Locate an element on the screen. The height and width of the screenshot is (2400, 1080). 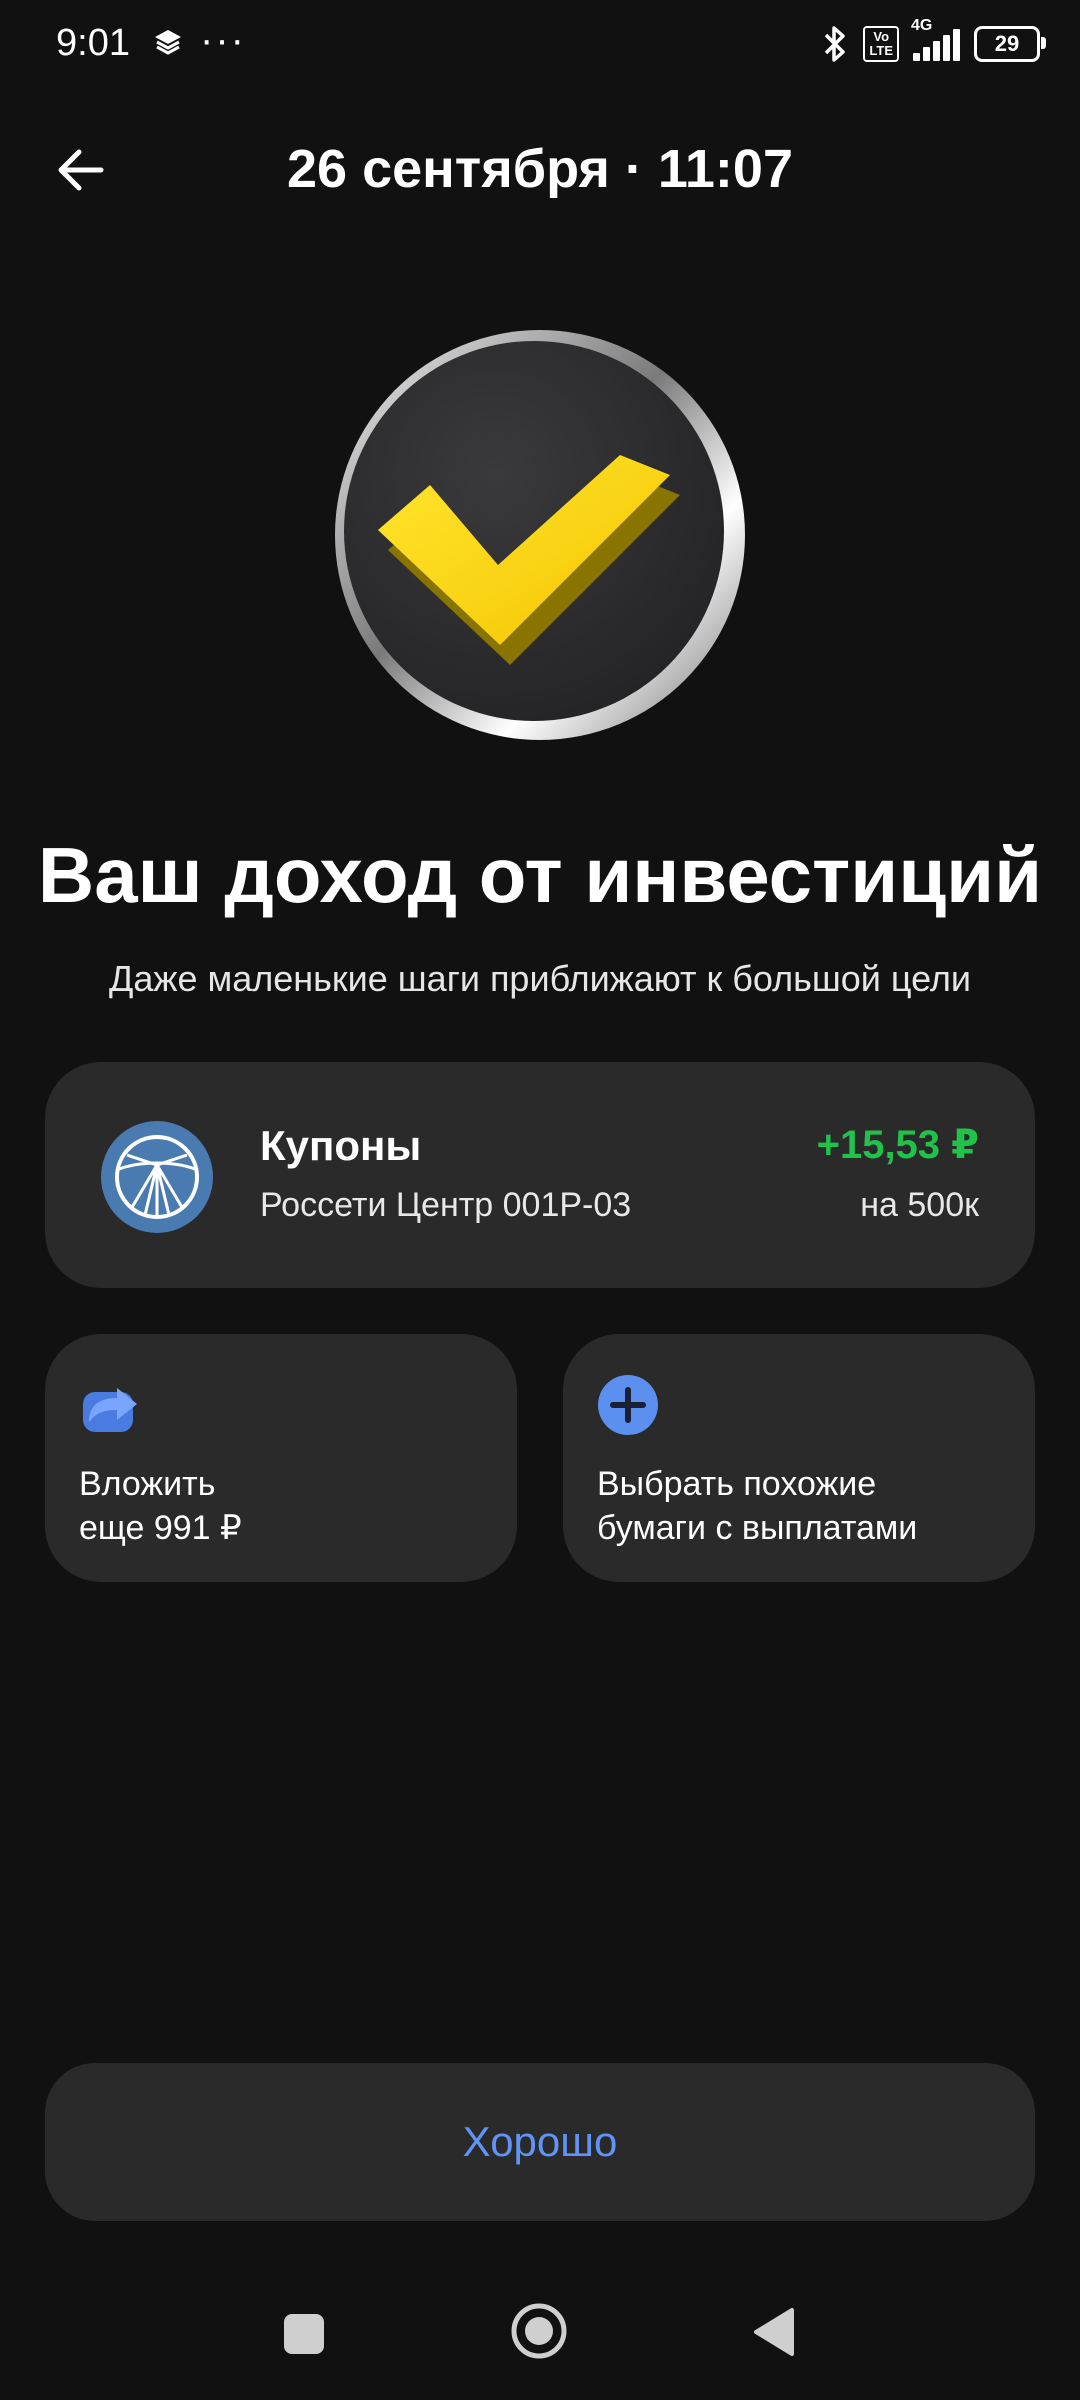
status-time: 9:01 is located at coordinates (93, 43).